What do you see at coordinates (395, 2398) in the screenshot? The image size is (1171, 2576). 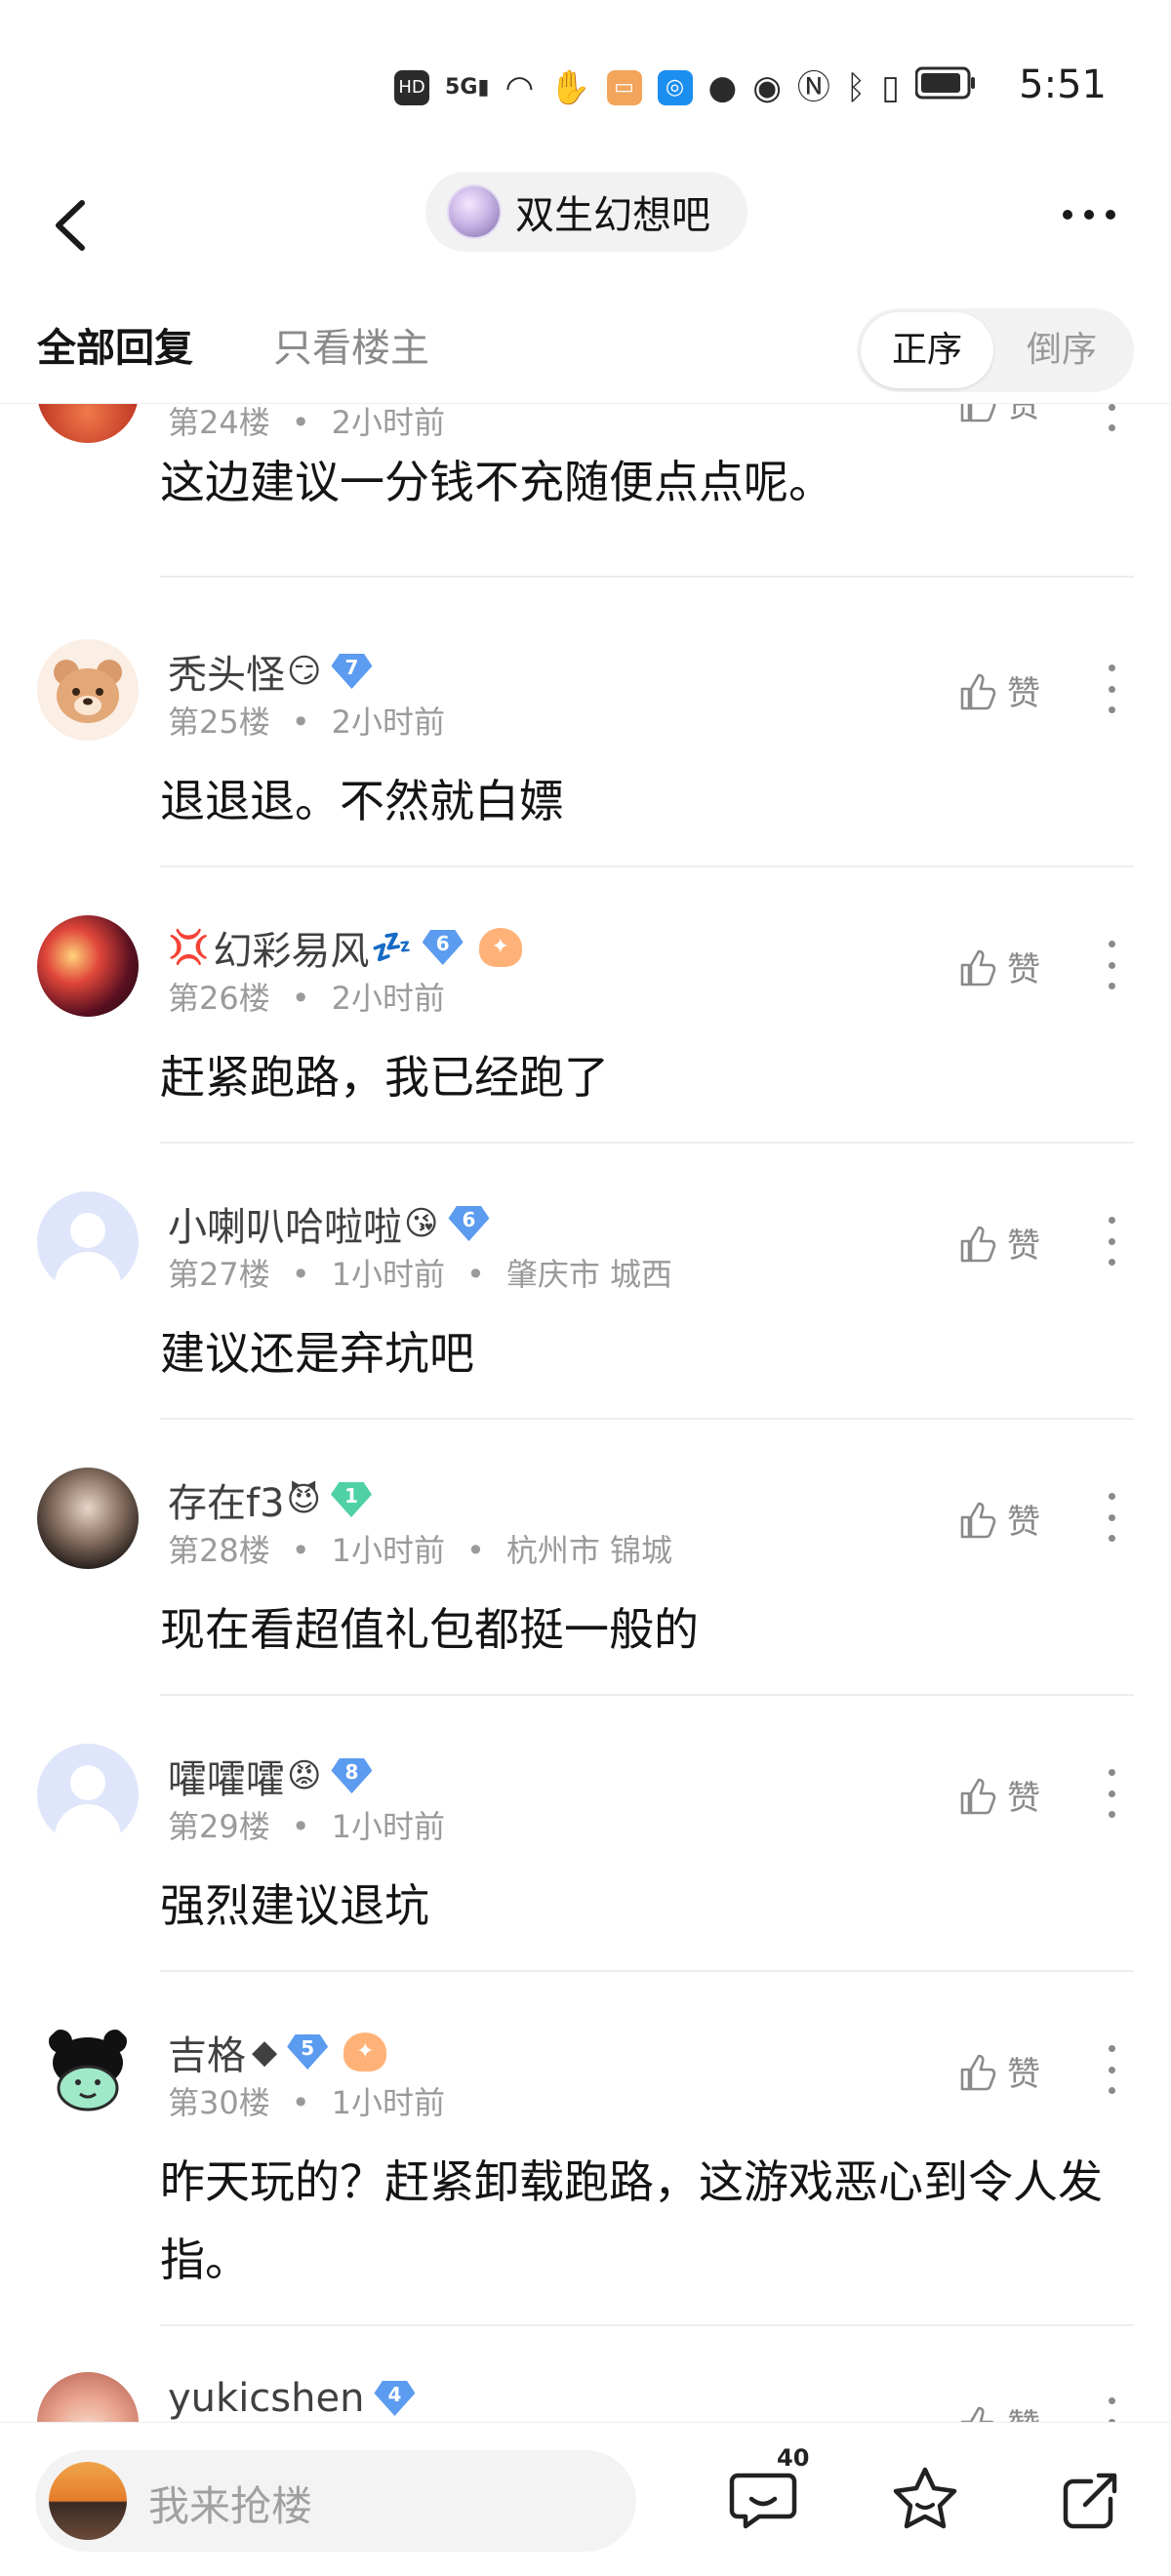 I see `level-badge: 4` at bounding box center [395, 2398].